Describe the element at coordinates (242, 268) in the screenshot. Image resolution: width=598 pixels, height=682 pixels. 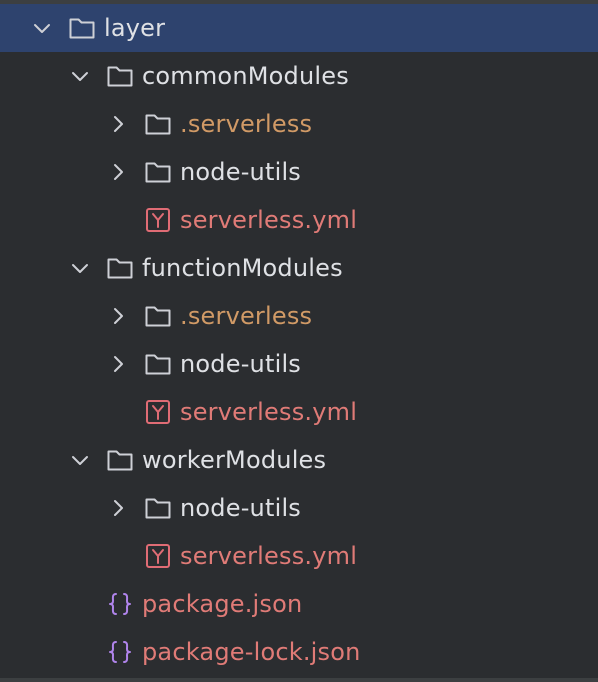
I see `tree-item-label: functionModules` at that location.